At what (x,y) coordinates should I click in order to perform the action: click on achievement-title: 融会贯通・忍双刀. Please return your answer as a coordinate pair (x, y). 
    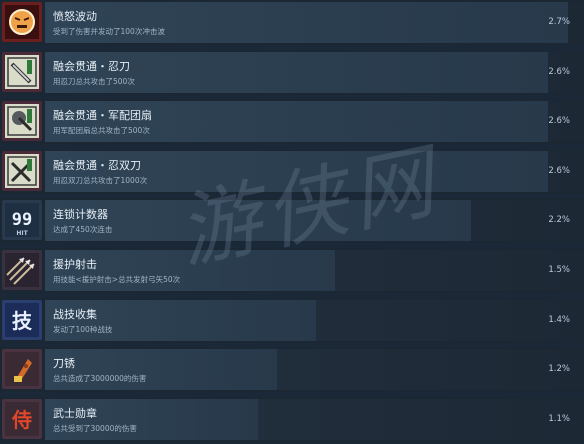
    Looking at the image, I should click on (97, 165).